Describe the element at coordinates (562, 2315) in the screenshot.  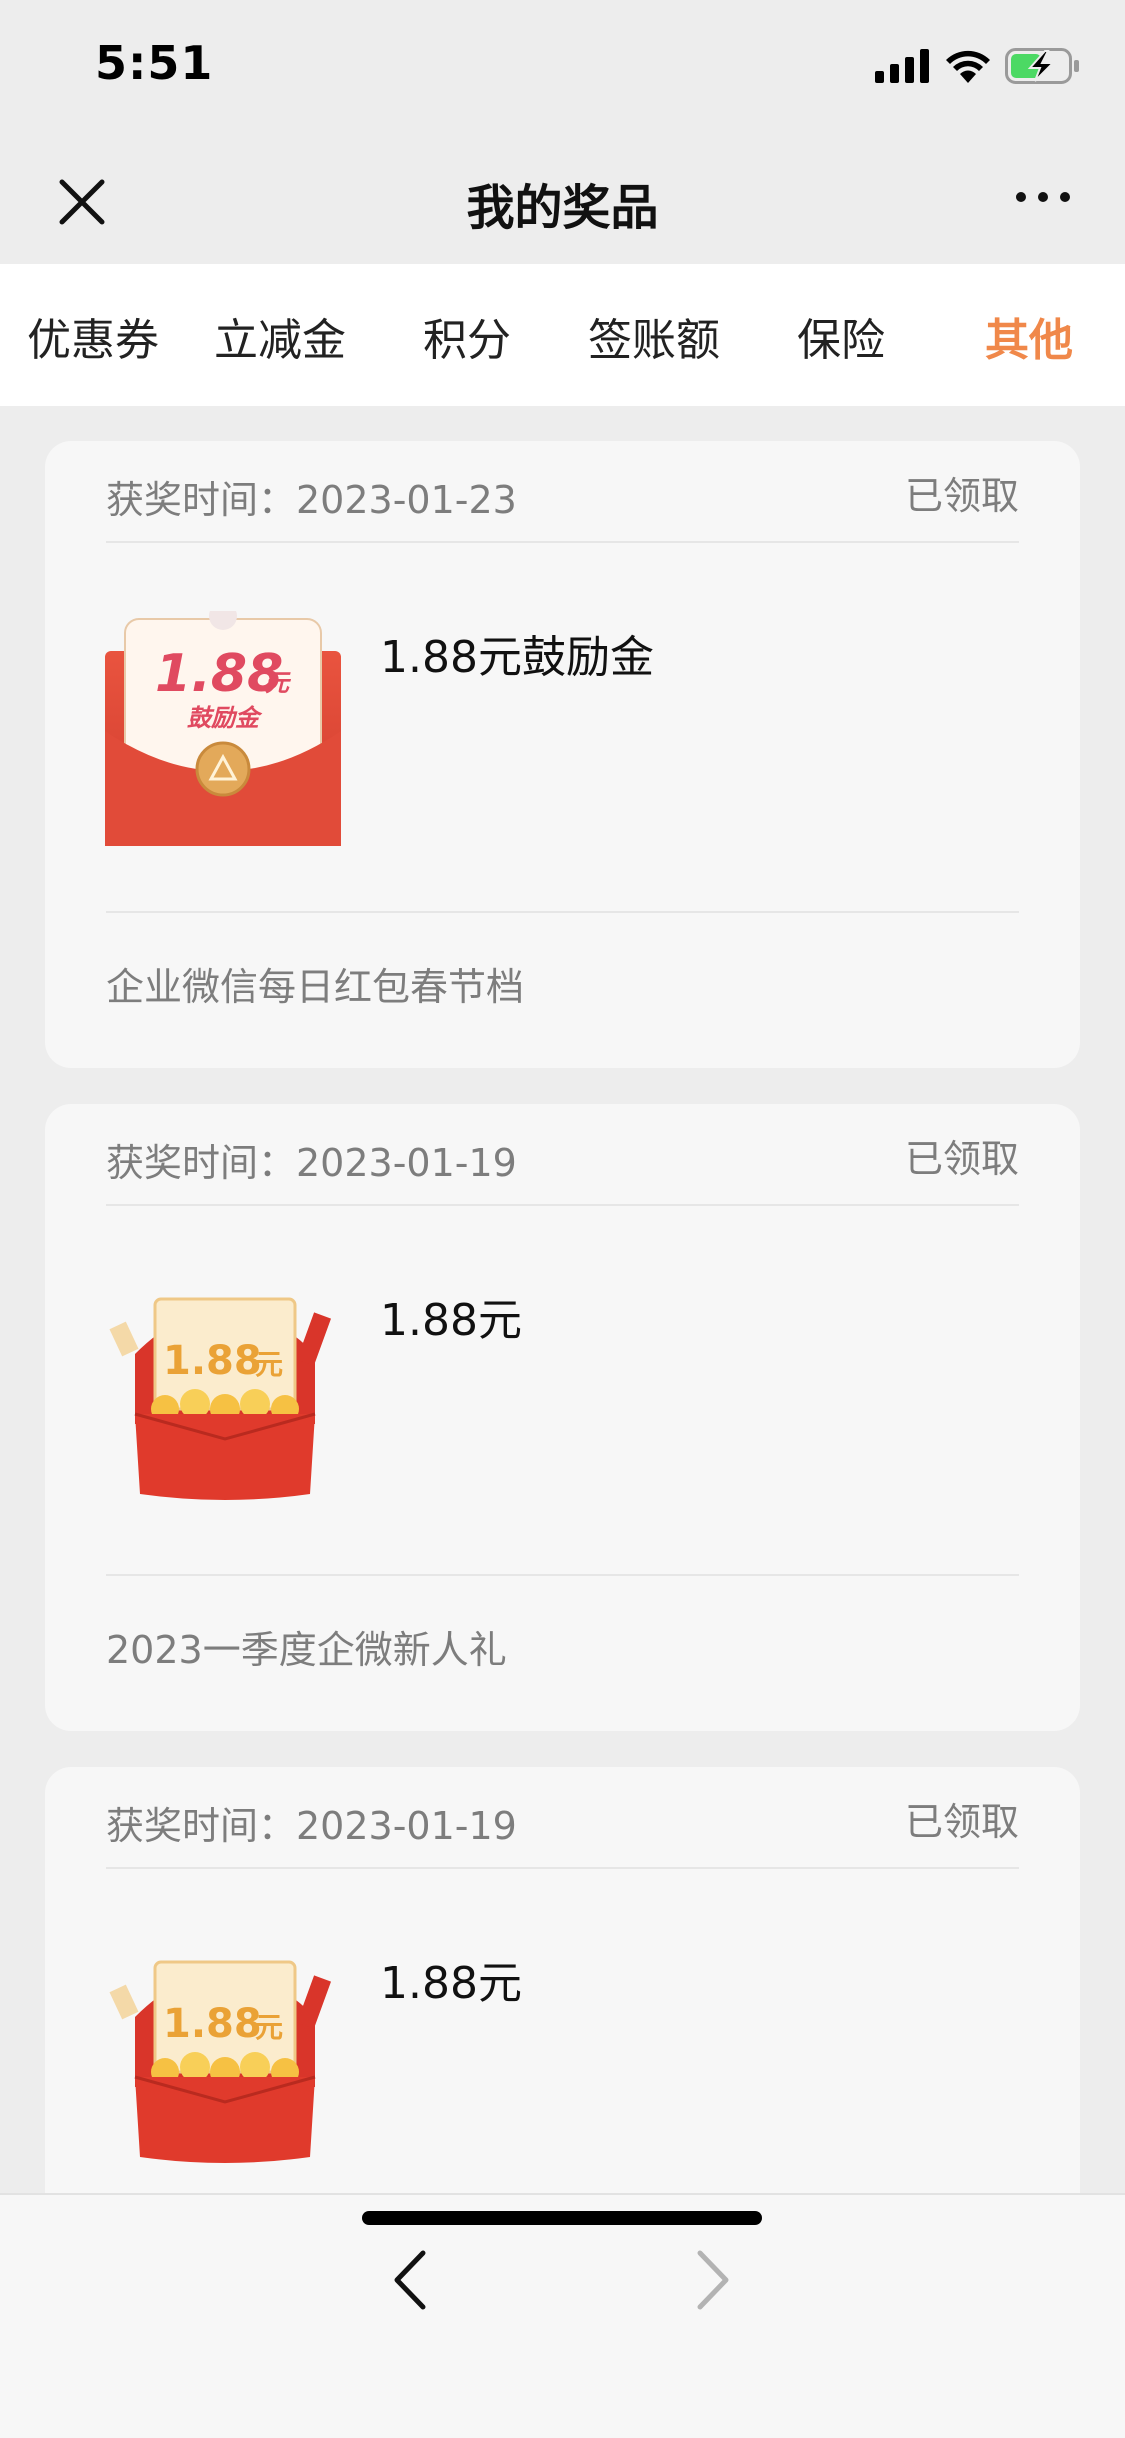
I see `bottom-toolbar` at that location.